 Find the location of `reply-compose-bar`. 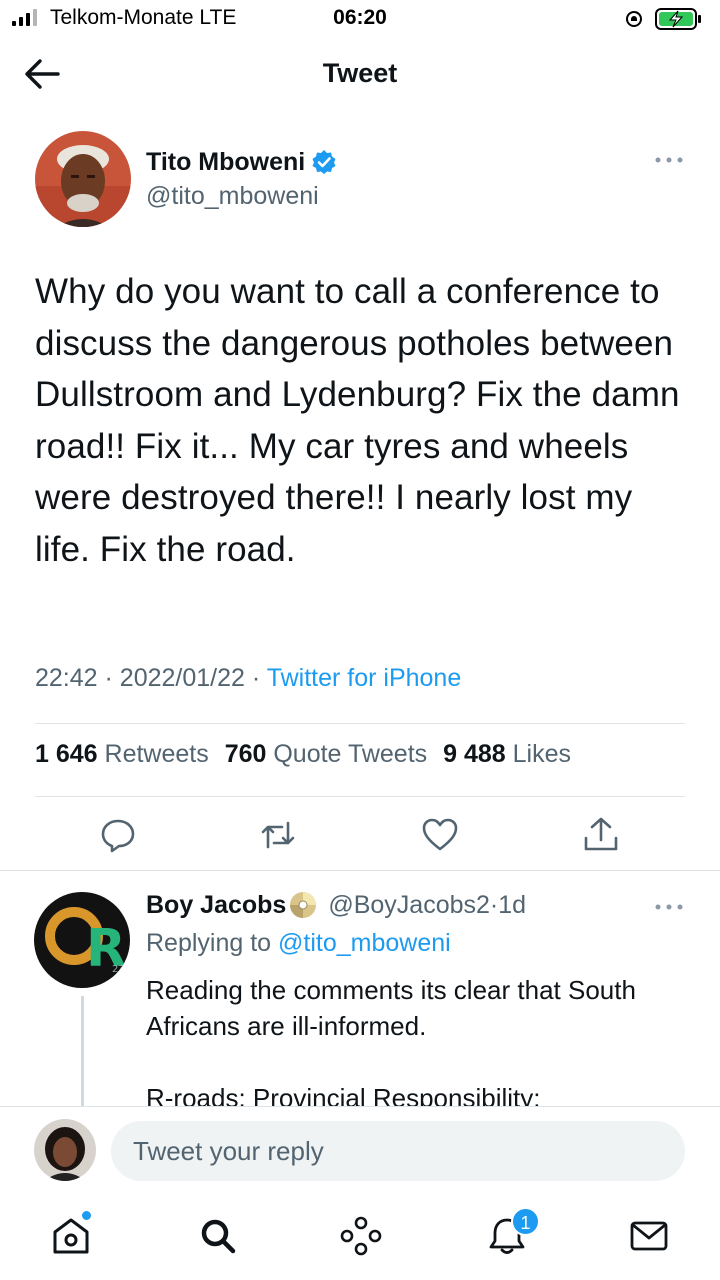

reply-compose-bar is located at coordinates (360, 1150).